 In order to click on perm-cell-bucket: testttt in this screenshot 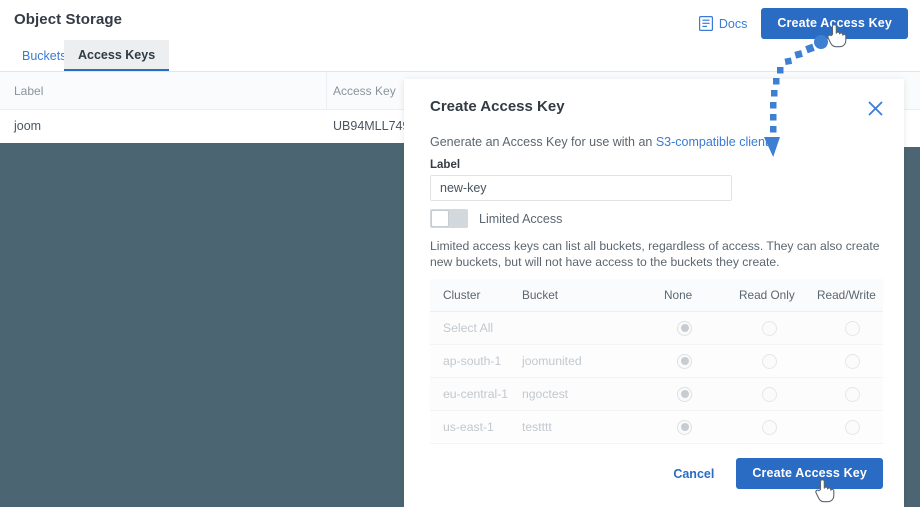, I will do `click(537, 427)`.